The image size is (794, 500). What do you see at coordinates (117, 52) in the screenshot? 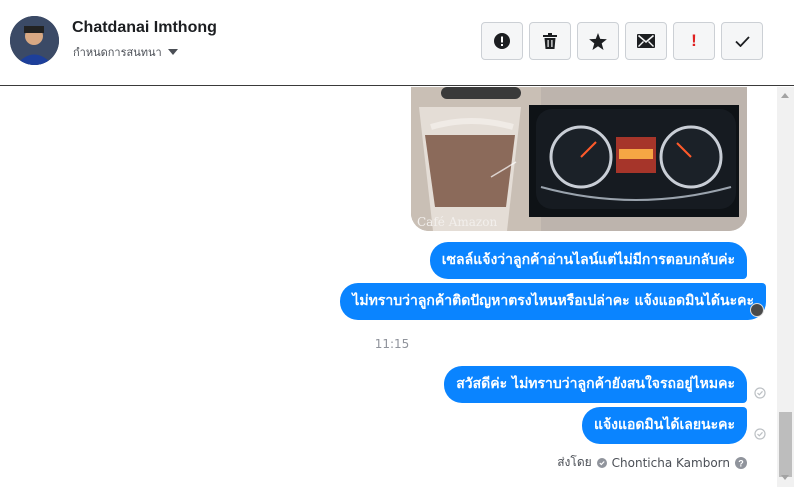
I see `conversation-settings-label: กำหนดการสนทนา` at bounding box center [117, 52].